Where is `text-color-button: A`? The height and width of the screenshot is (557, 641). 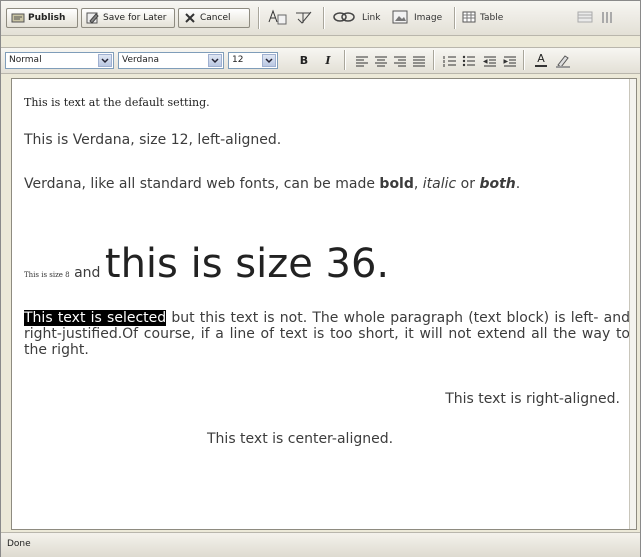
text-color-button: A is located at coordinates (541, 60).